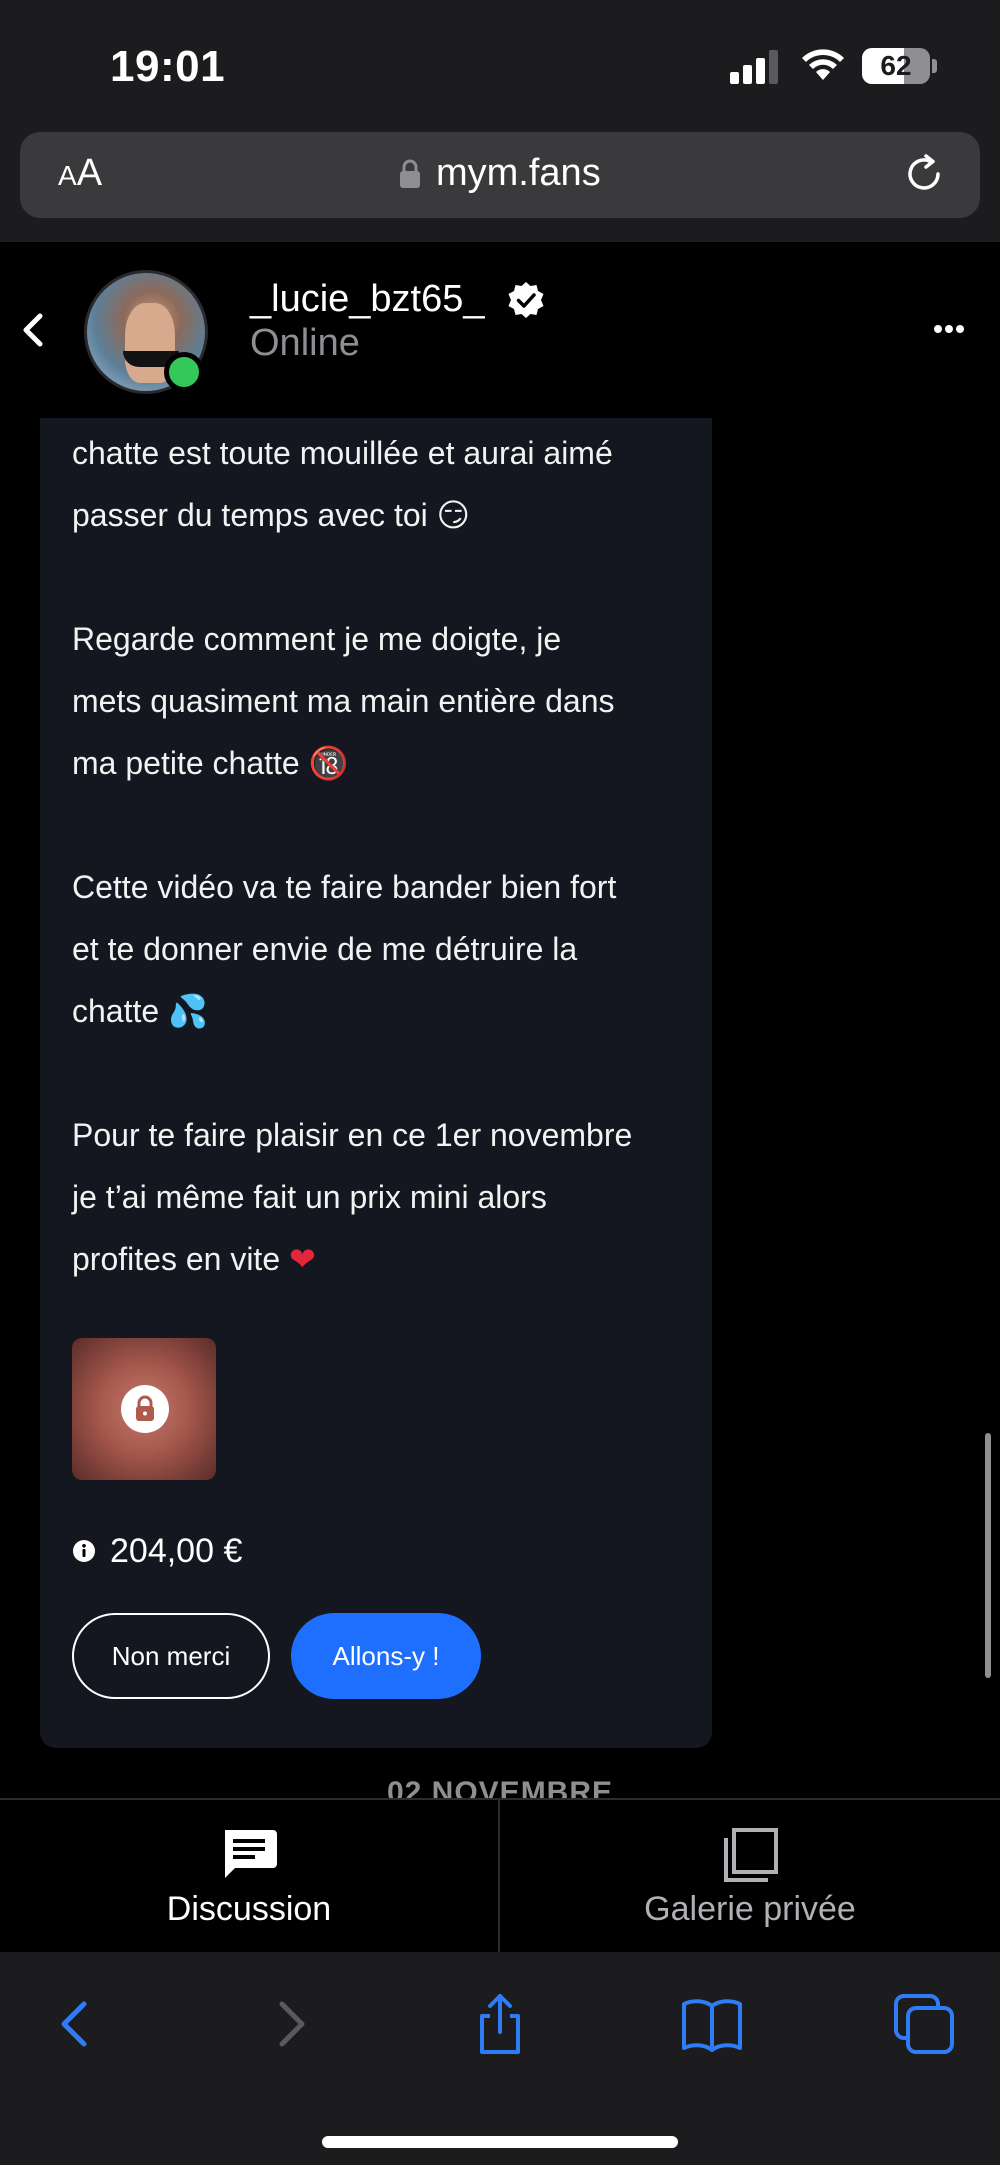  Describe the element at coordinates (305, 343) in the screenshot. I see `presence-status: Online` at that location.